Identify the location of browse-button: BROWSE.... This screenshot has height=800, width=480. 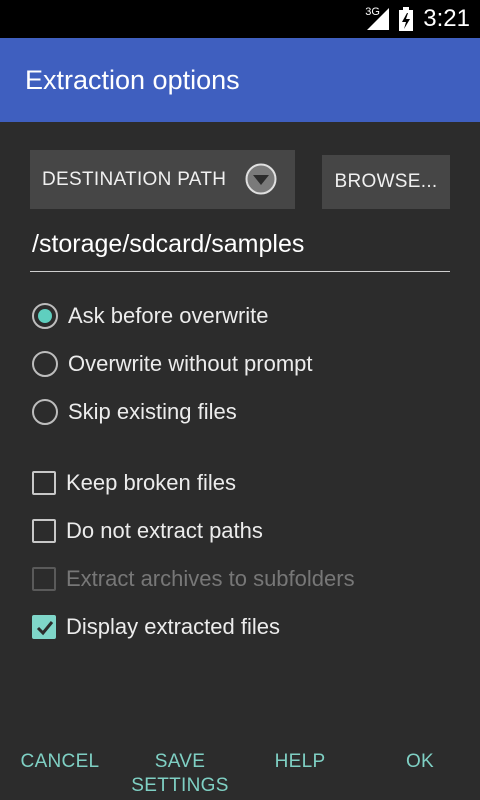
(386, 182).